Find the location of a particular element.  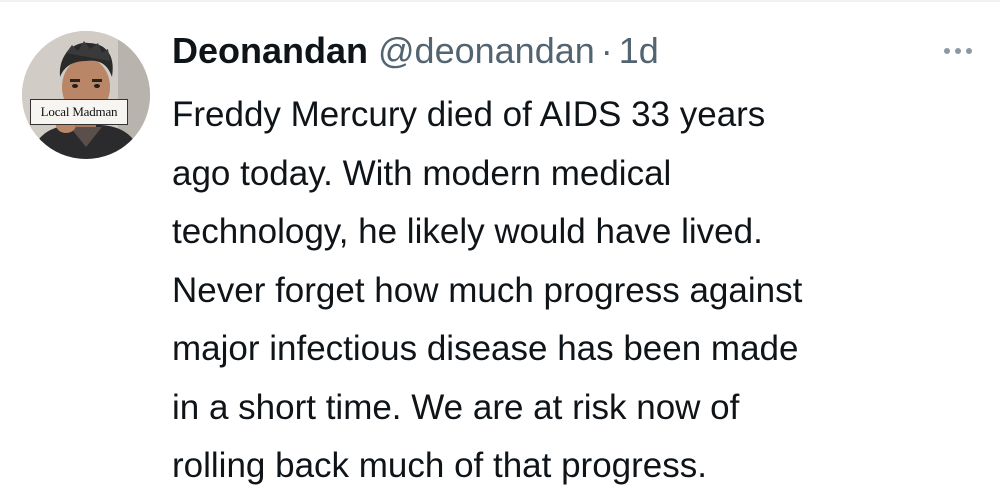

tweet-header: Deonandan @deonandan · 1d is located at coordinates (415, 51).